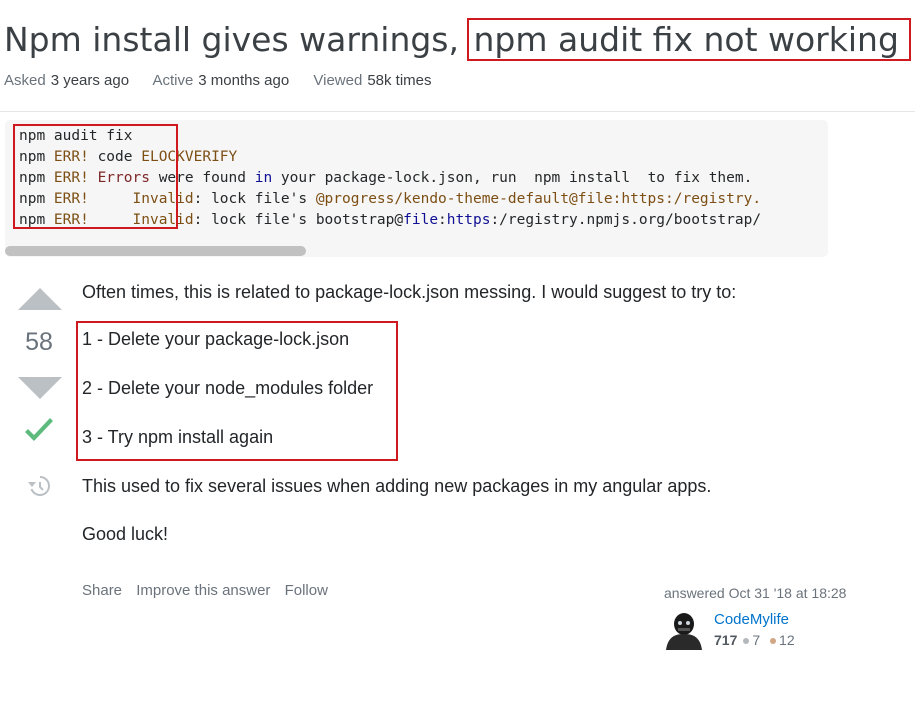  I want to click on history-icon, so click(39, 486).